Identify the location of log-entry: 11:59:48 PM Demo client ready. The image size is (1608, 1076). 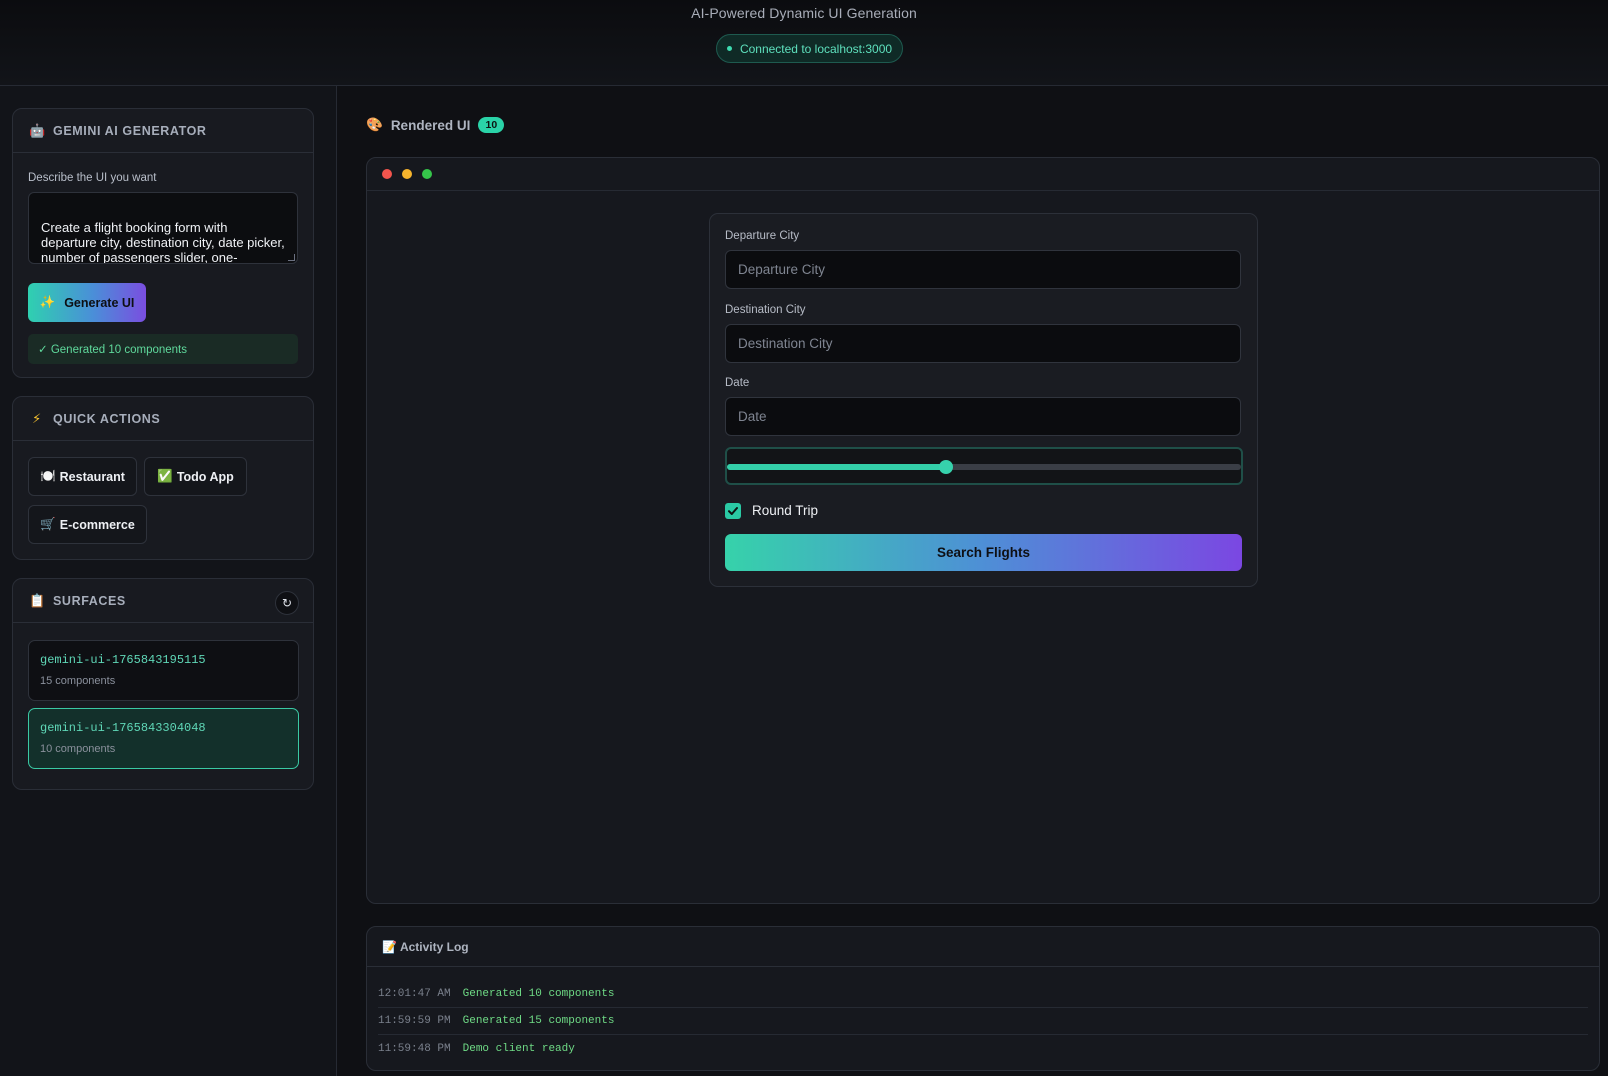
(983, 1048).